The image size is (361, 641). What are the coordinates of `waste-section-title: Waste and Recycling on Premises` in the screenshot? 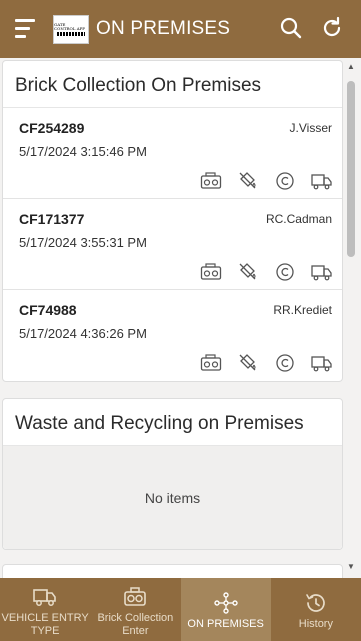 It's located at (172, 422).